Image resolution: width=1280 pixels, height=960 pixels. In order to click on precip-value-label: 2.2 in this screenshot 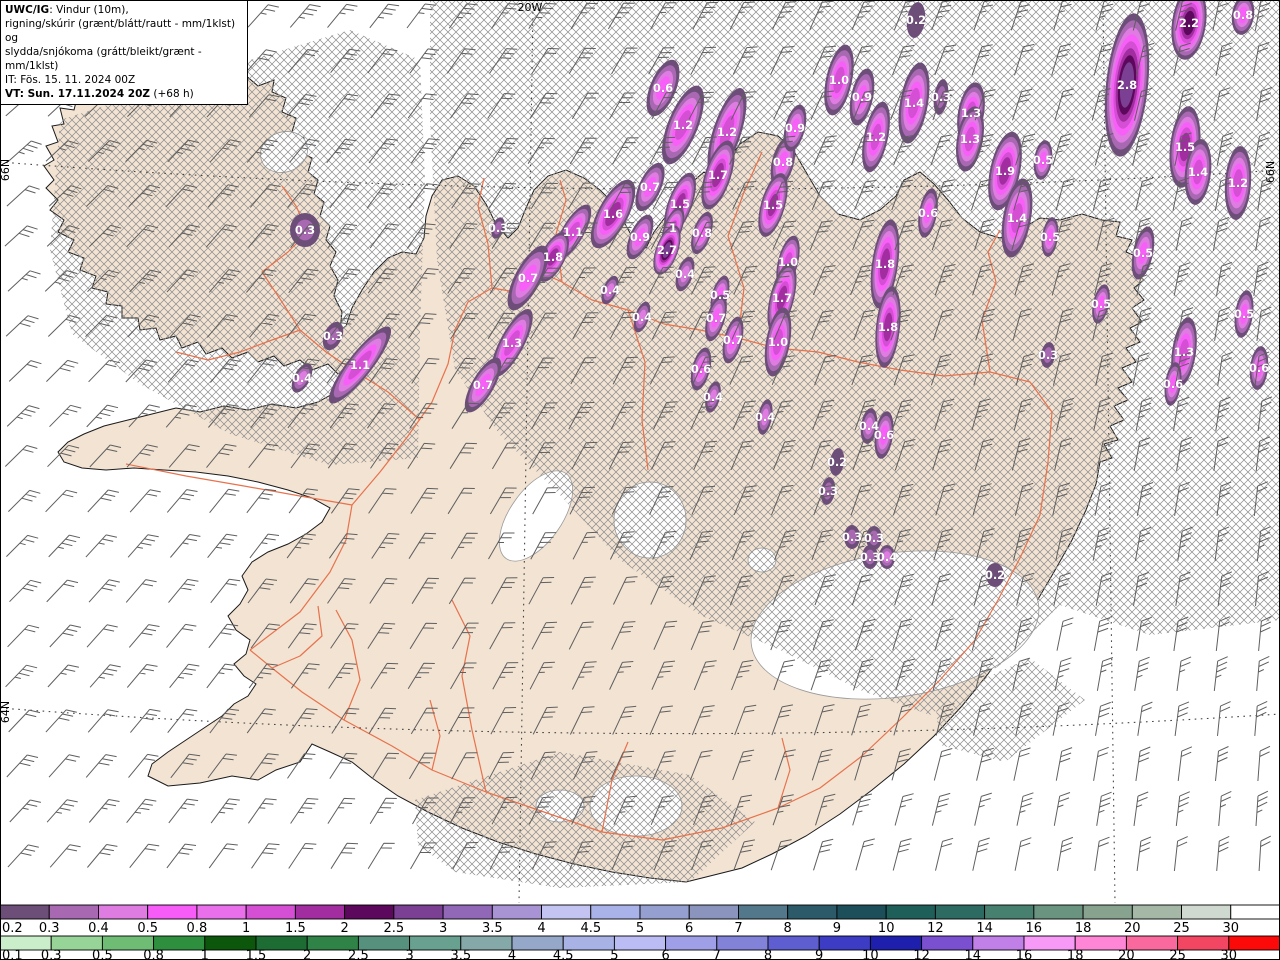, I will do `click(1189, 23)`.